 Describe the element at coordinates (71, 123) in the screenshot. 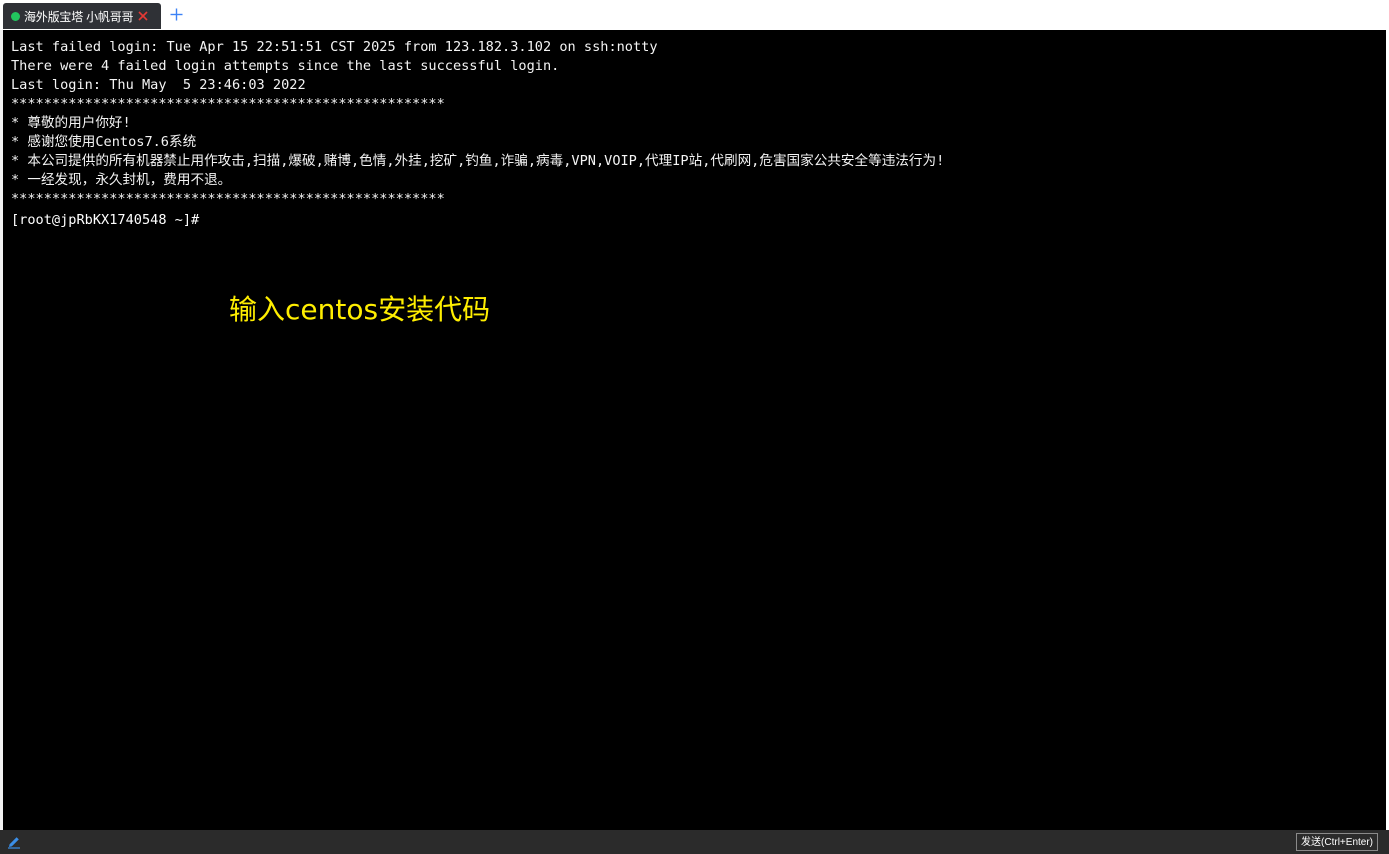

I see `terminal-line: * 尊敬的用户你好!` at that location.